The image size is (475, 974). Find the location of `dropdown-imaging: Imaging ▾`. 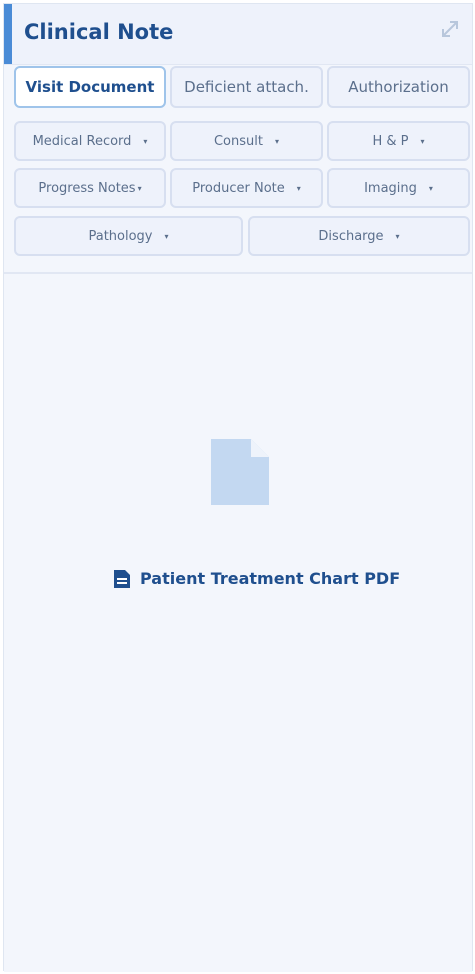

dropdown-imaging: Imaging ▾ is located at coordinates (398, 188).